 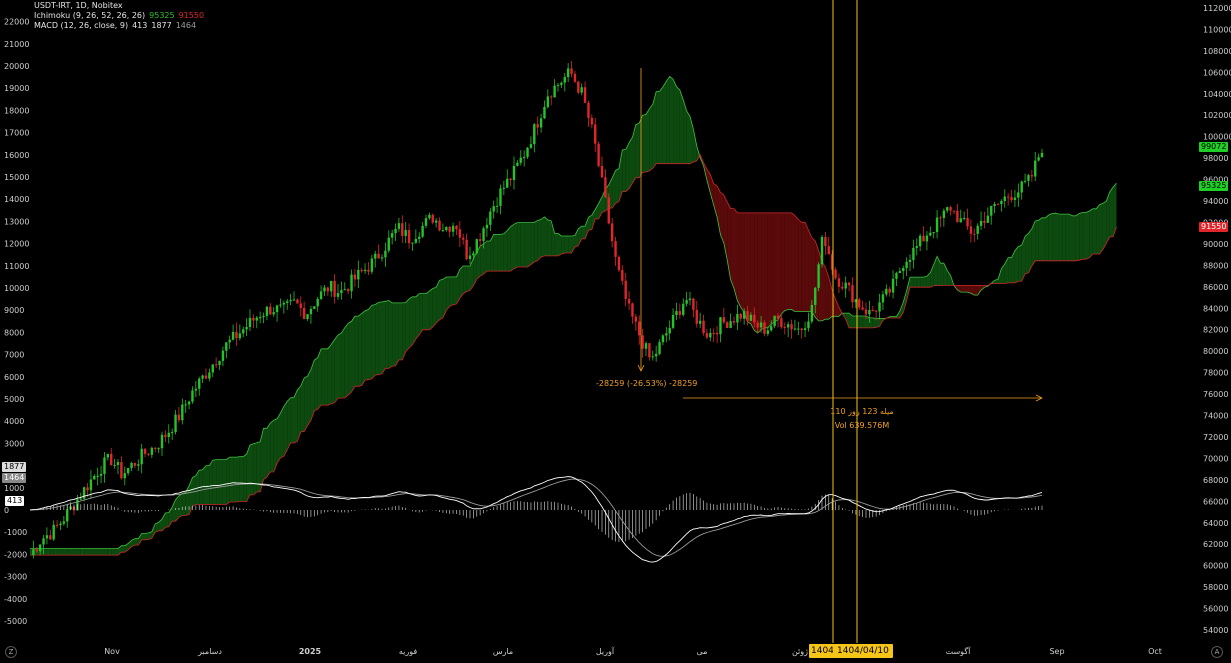 I want to click on left-axis-tick: 18000, so click(x=16, y=110).